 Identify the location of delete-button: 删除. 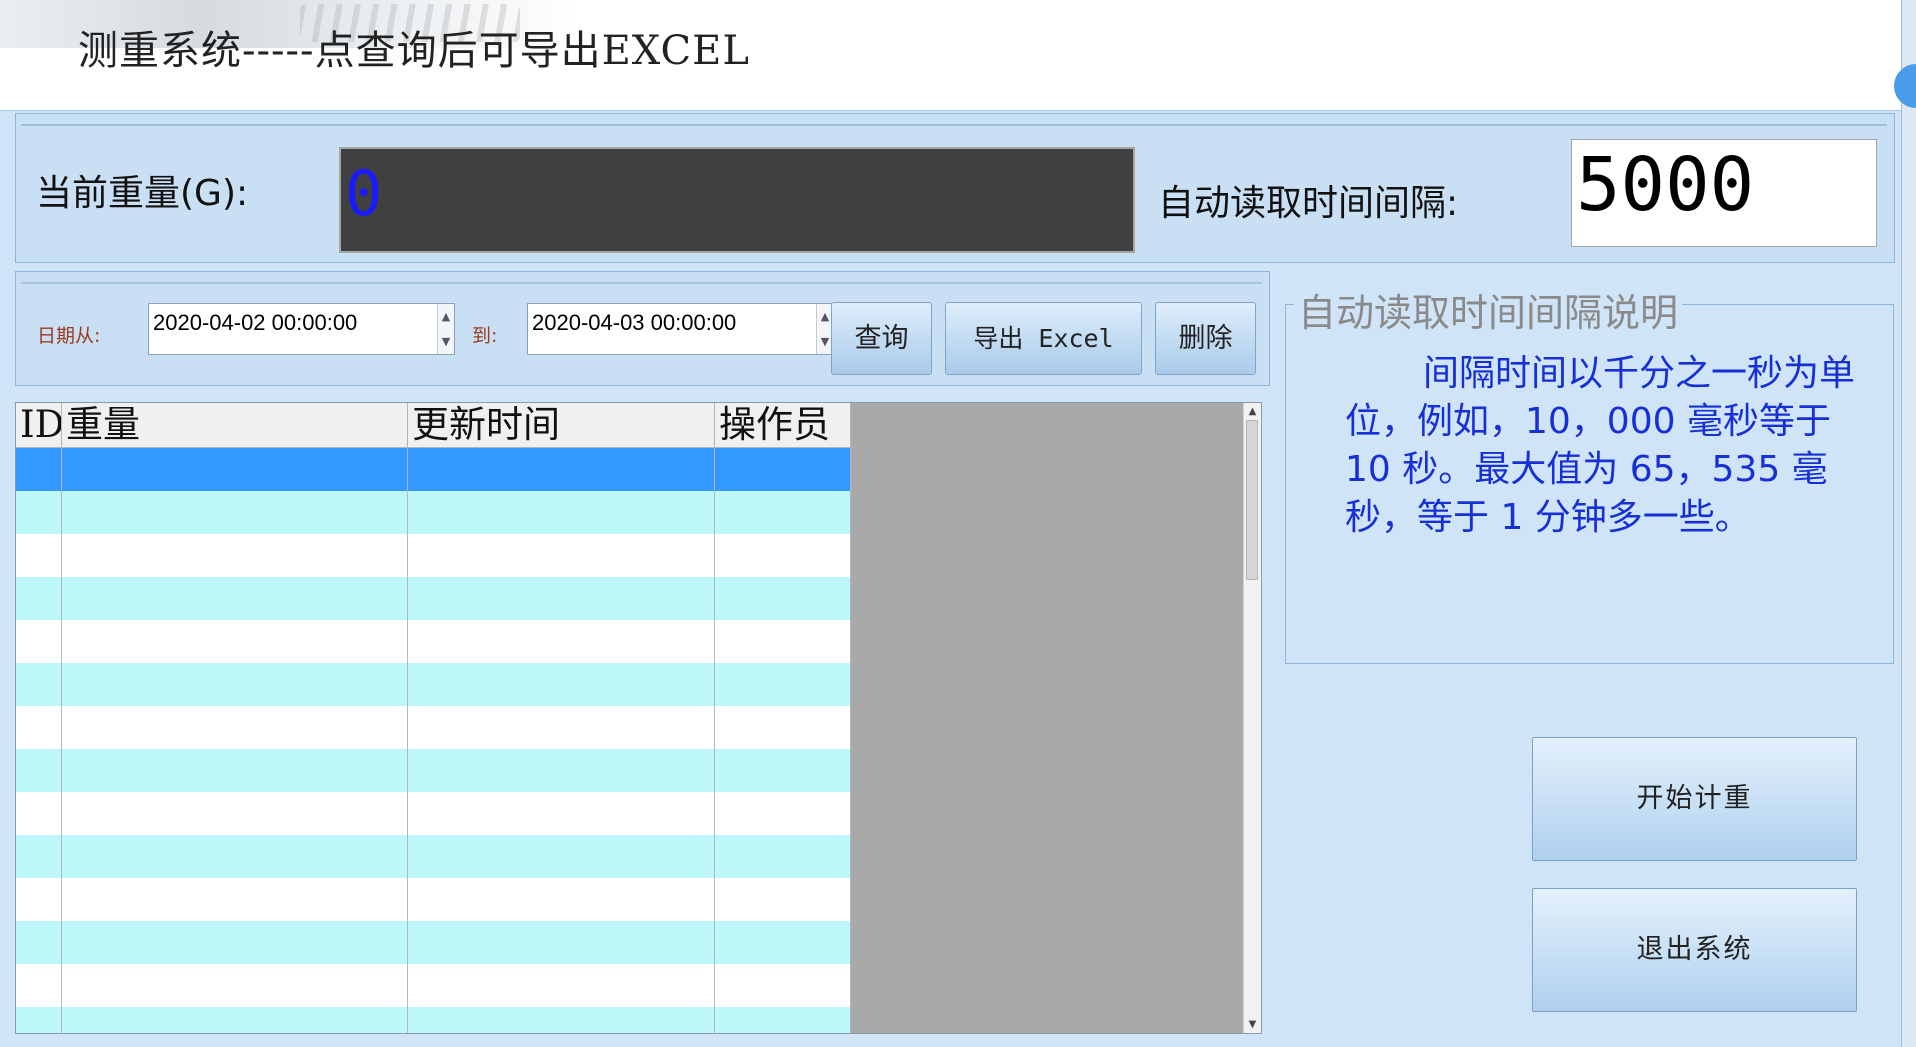
(1205, 338).